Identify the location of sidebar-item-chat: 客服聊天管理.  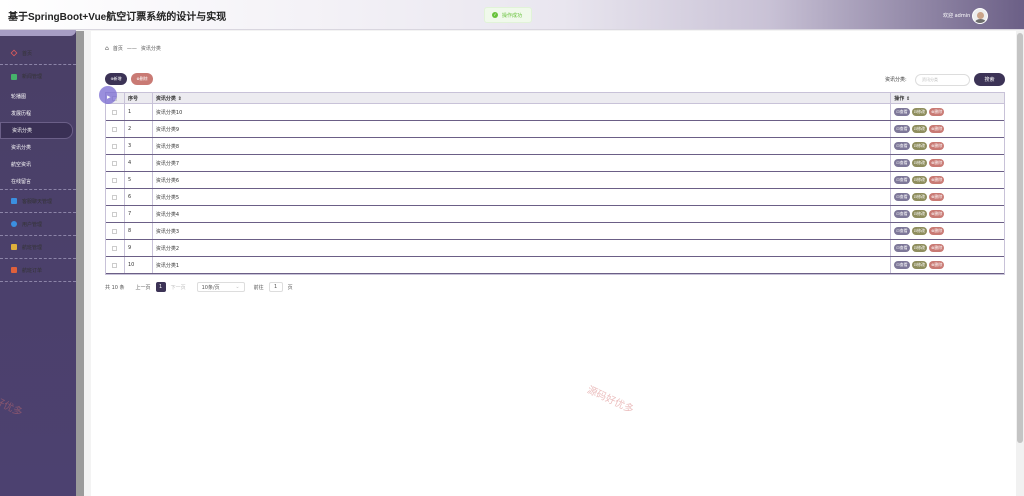
(38, 201).